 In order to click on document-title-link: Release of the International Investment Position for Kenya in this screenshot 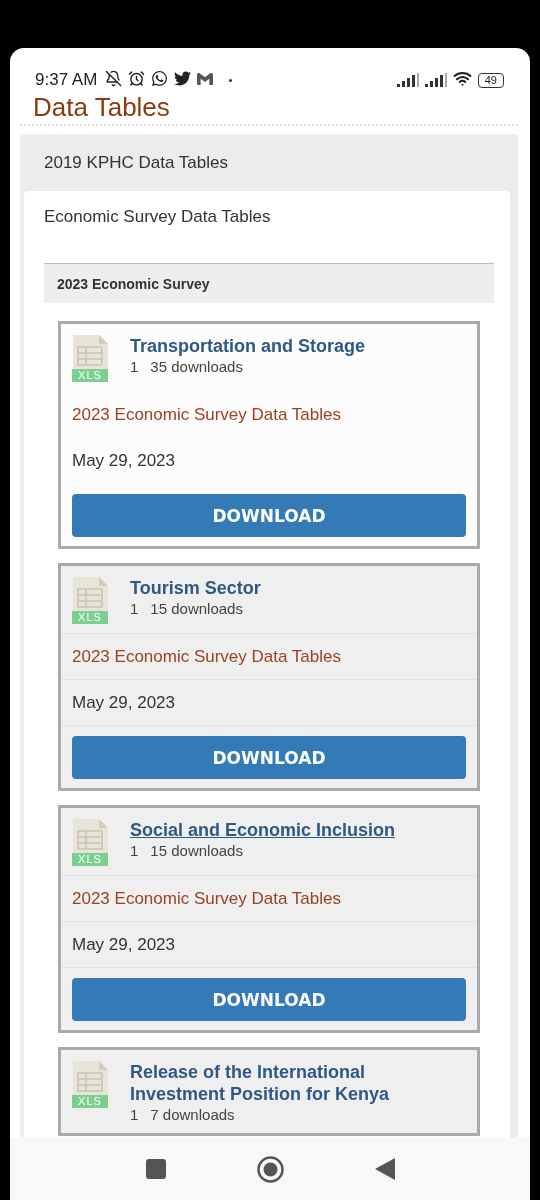, I will do `click(265, 1083)`.